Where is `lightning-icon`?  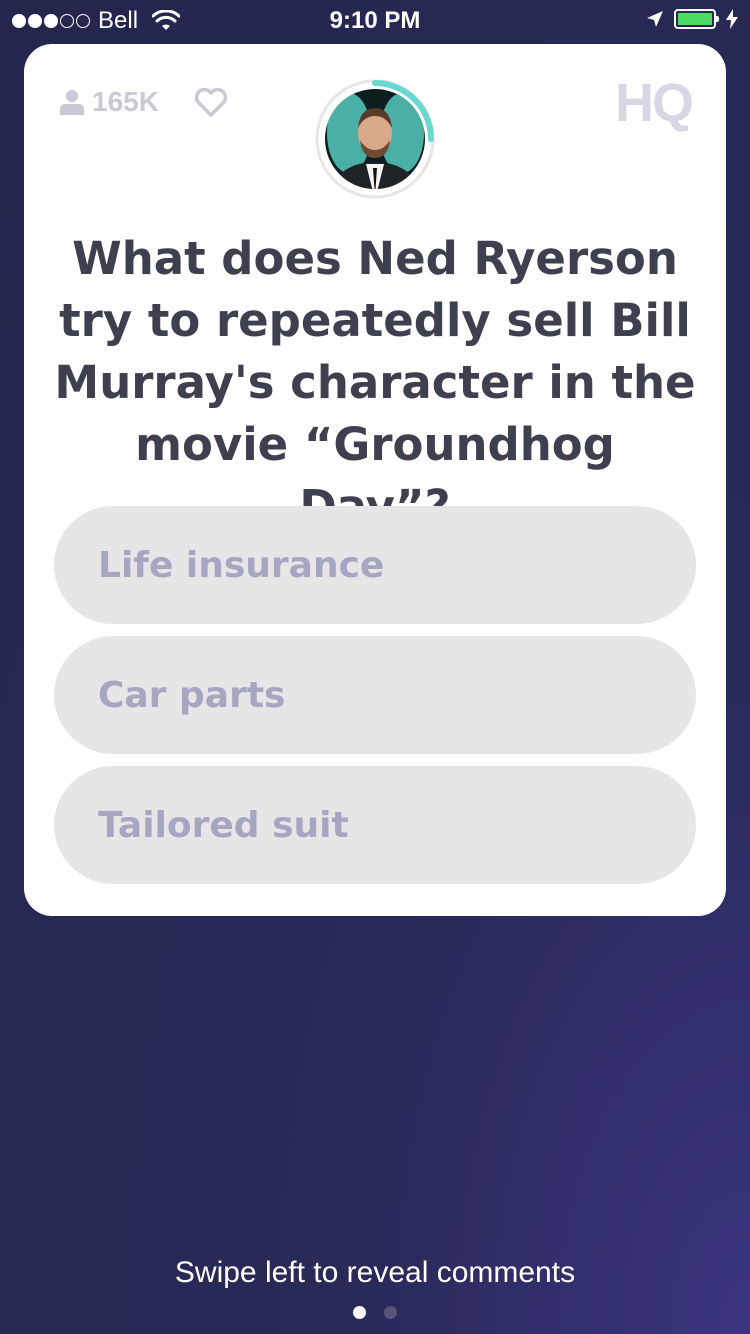
lightning-icon is located at coordinates (732, 19).